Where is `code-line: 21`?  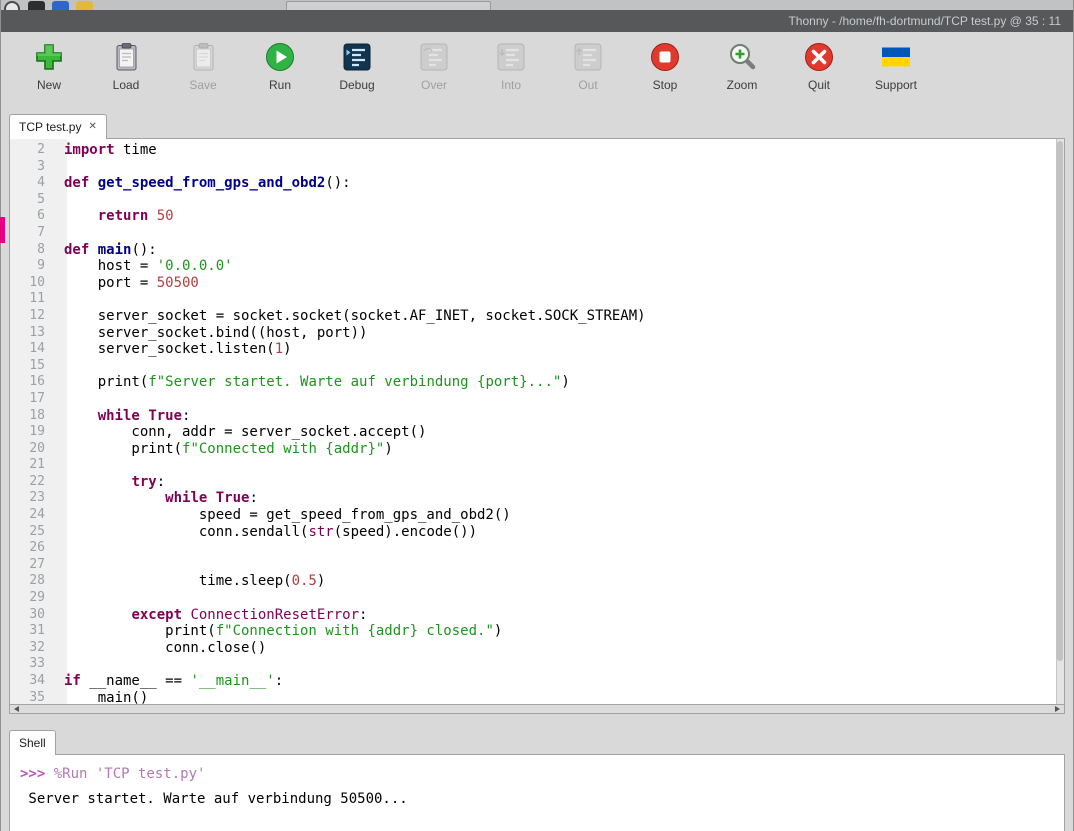 code-line: 21 is located at coordinates (537, 465).